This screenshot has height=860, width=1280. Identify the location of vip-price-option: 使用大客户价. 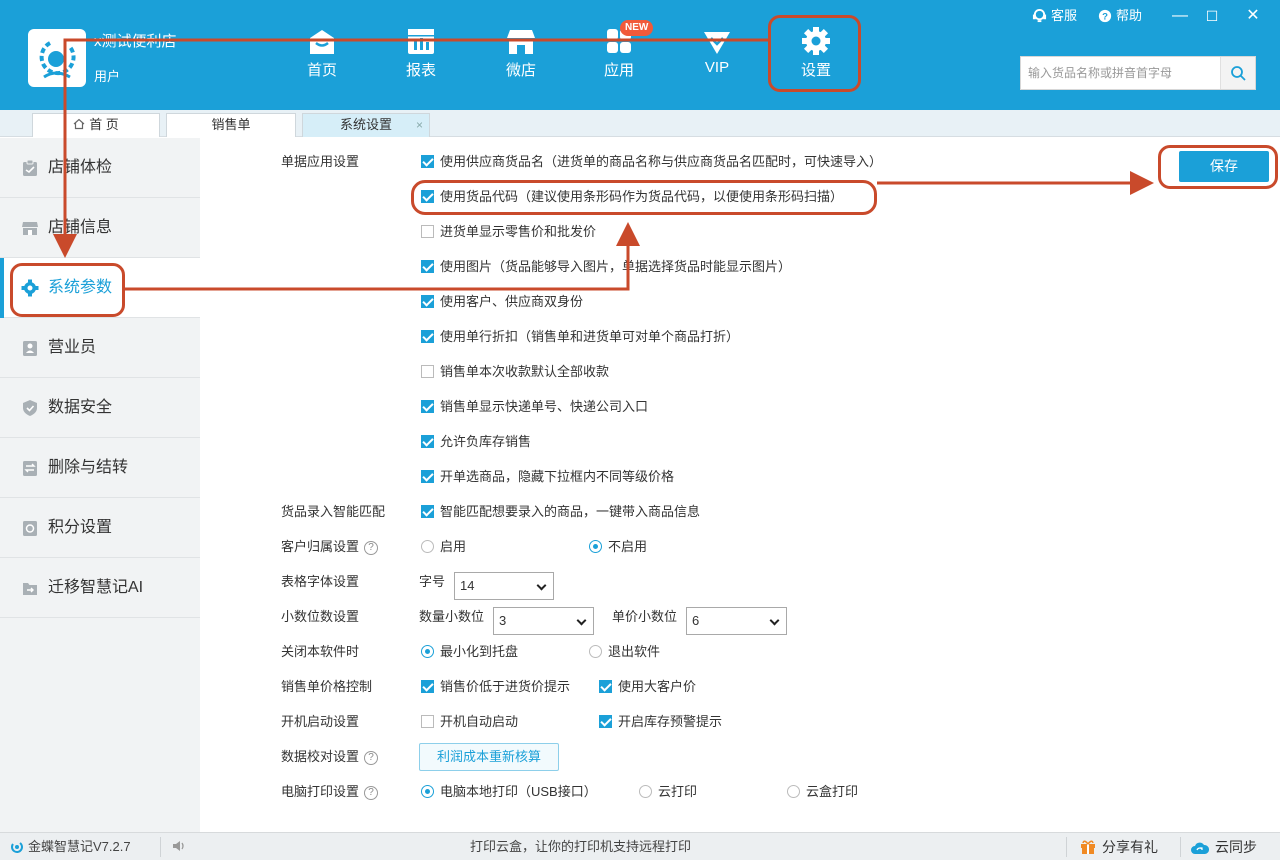
(647, 687).